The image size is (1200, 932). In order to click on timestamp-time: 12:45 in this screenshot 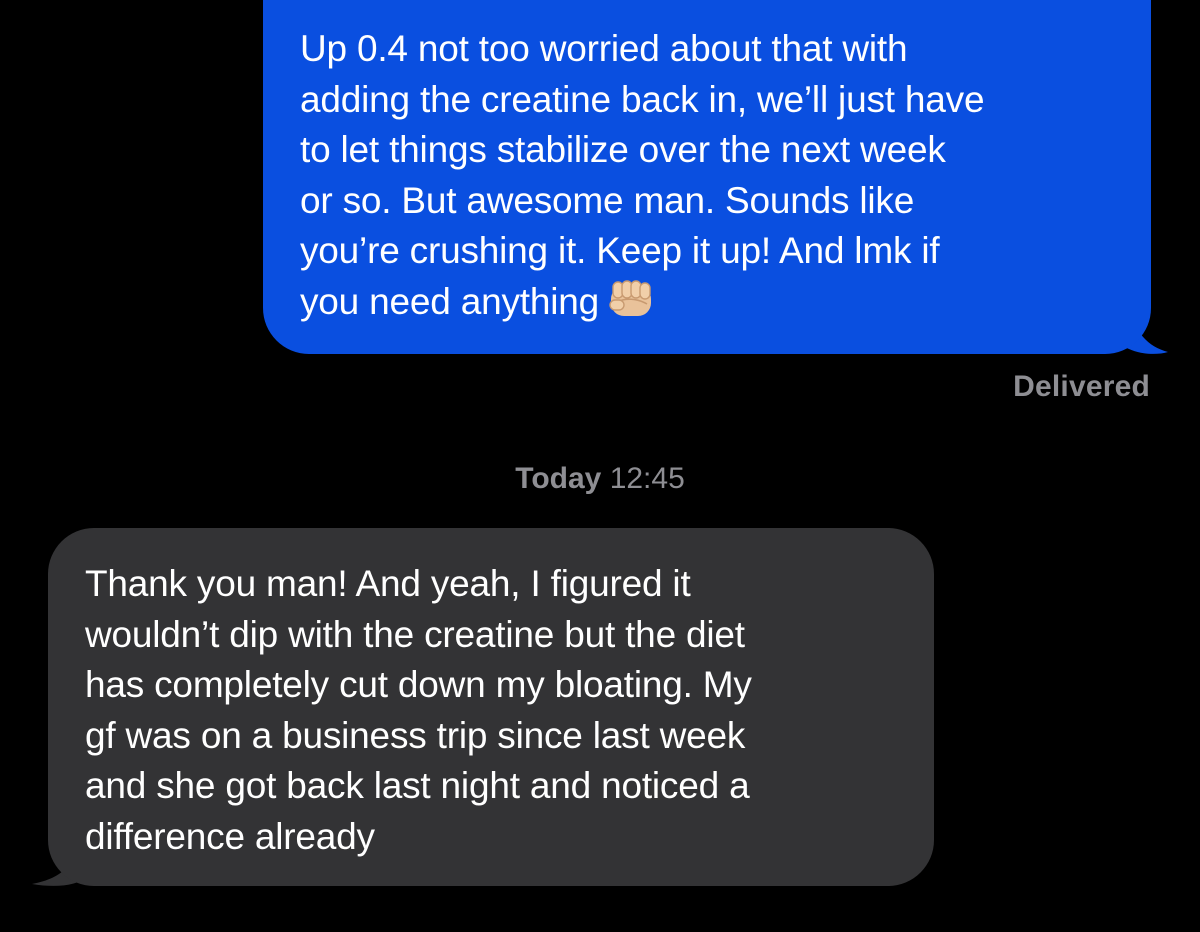, I will do `click(647, 478)`.